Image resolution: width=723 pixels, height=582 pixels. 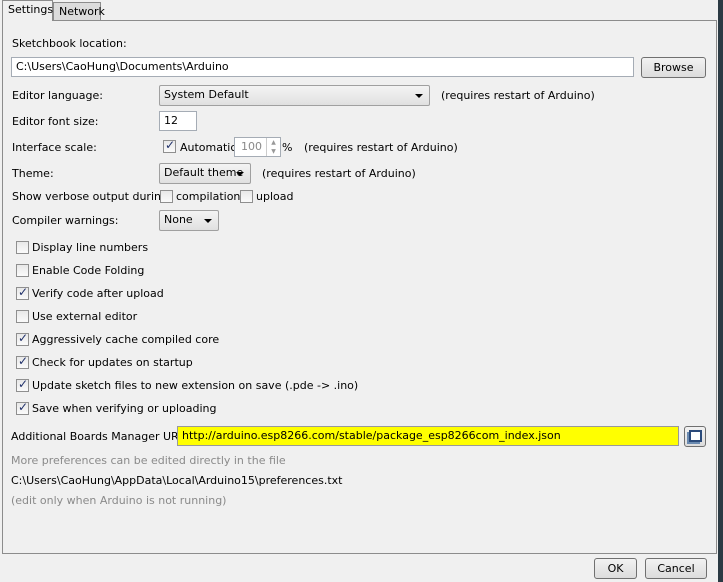 I want to click on verbose-compilation-label: compilation, so click(x=208, y=196).